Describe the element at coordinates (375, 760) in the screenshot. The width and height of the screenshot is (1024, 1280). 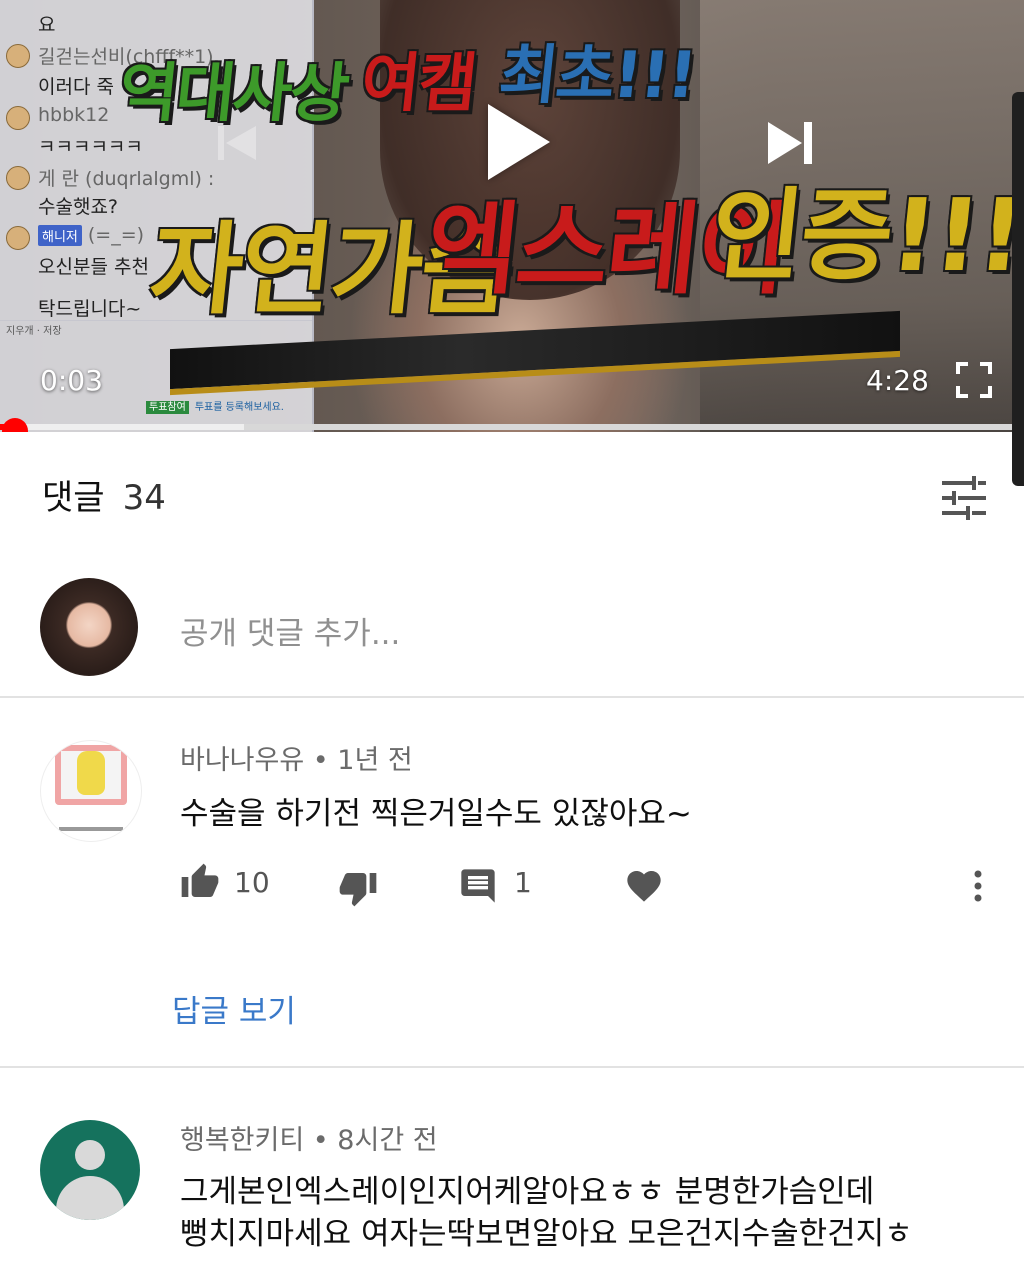
I see `comment-time: 1년 전` at that location.